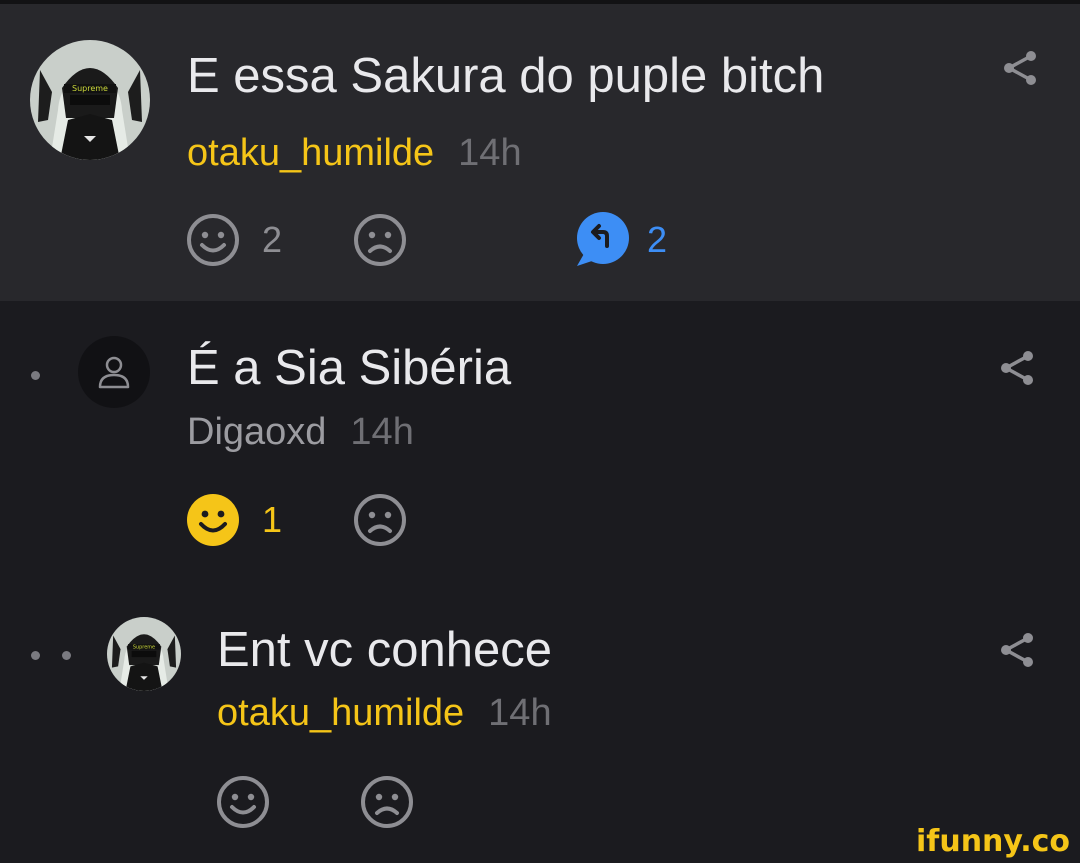  I want to click on like-button: 1, so click(234, 520).